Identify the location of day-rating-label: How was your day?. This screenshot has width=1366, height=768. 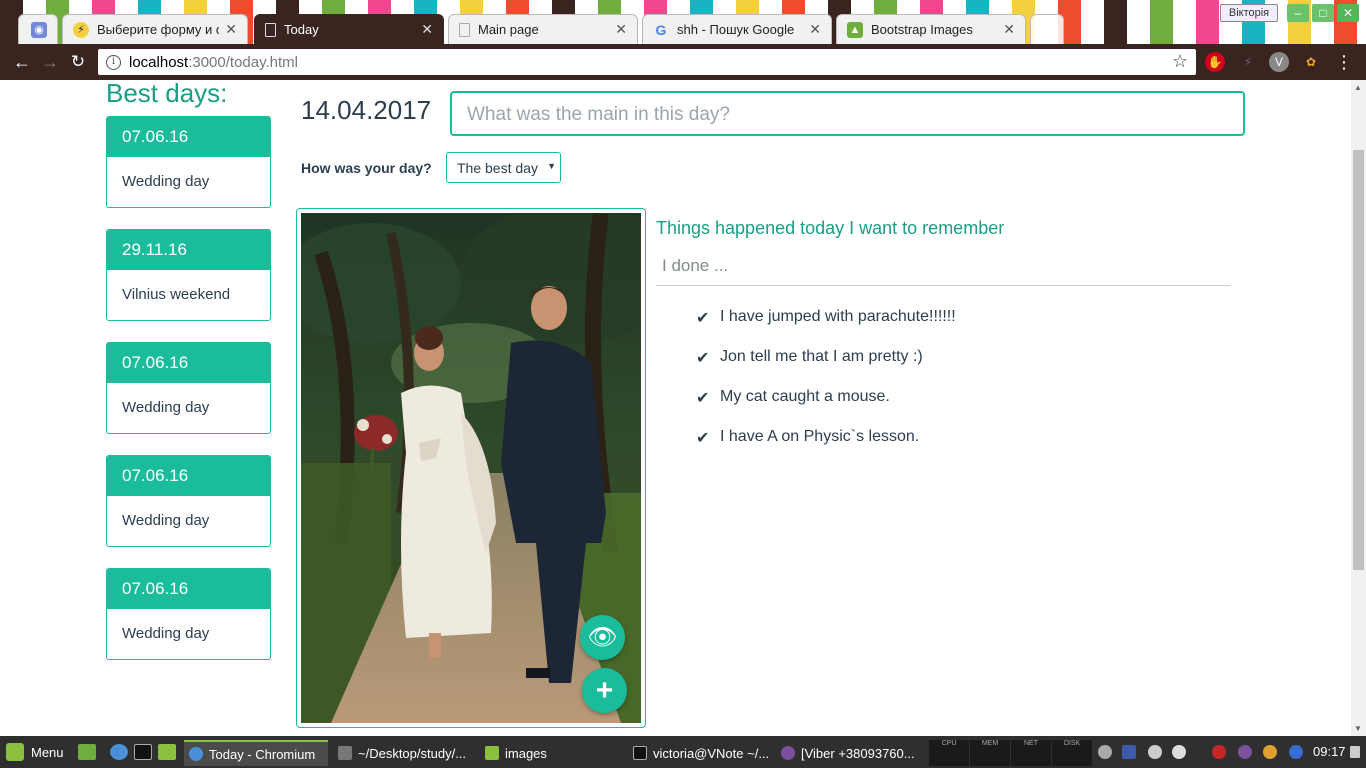
(366, 168).